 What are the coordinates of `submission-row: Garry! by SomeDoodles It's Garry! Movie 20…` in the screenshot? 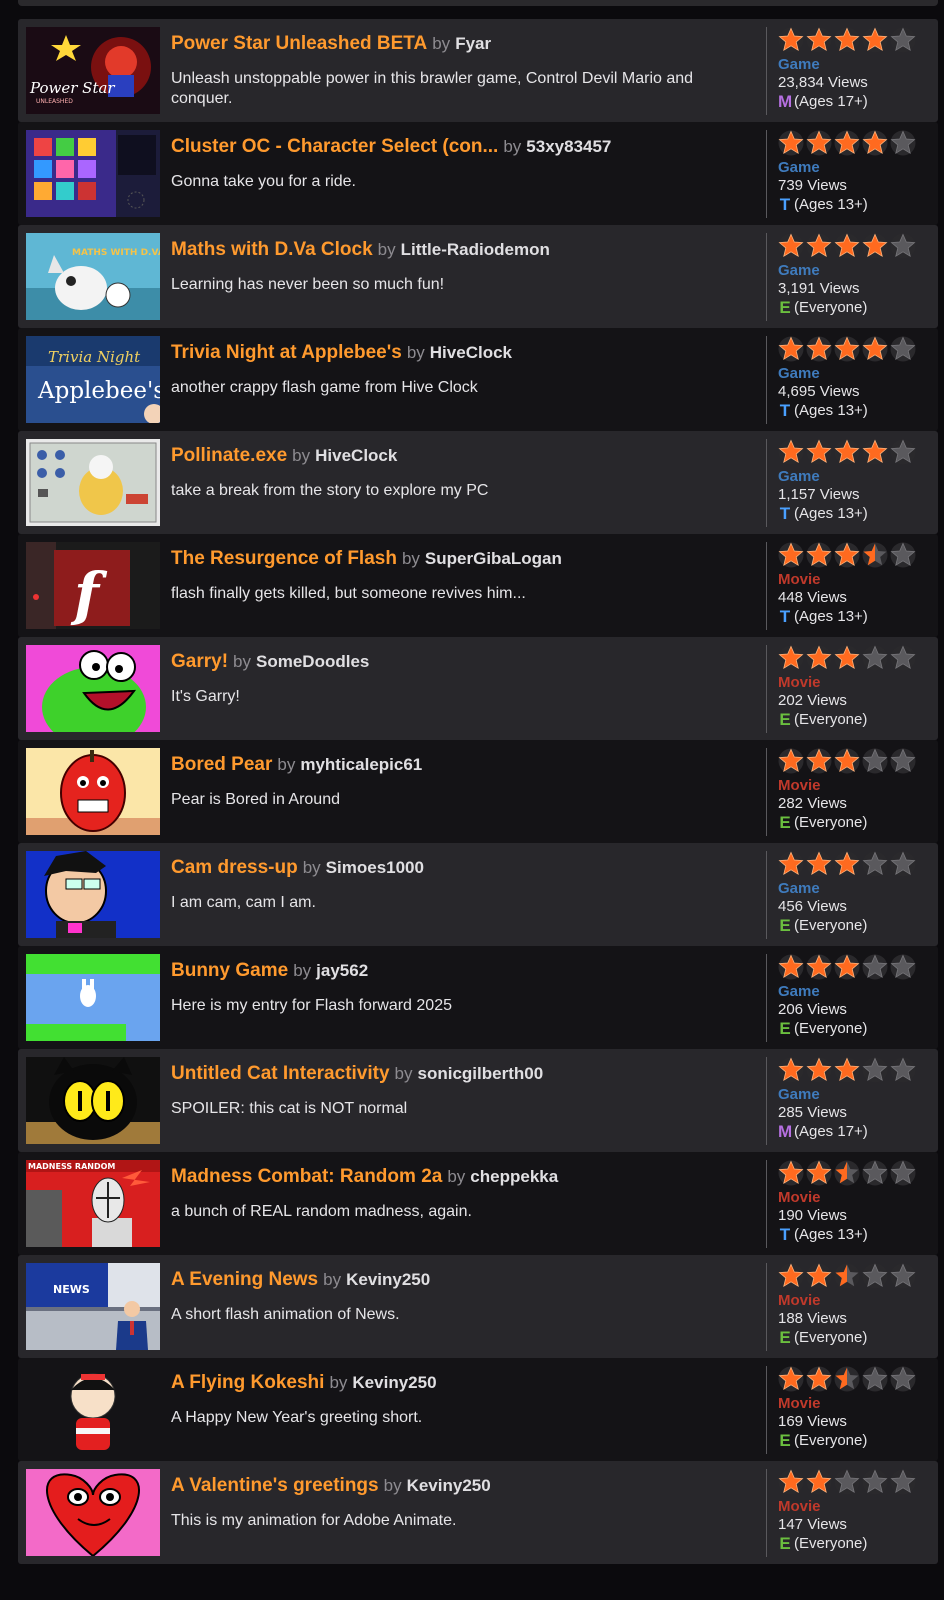 It's located at (478, 688).